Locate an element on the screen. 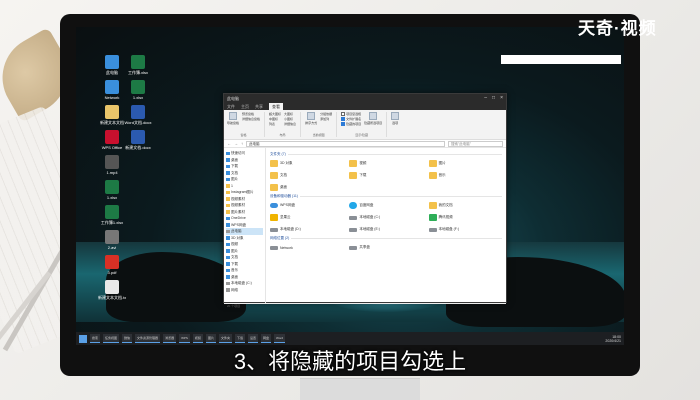  taskbar-button: 下载 is located at coordinates (239, 338).